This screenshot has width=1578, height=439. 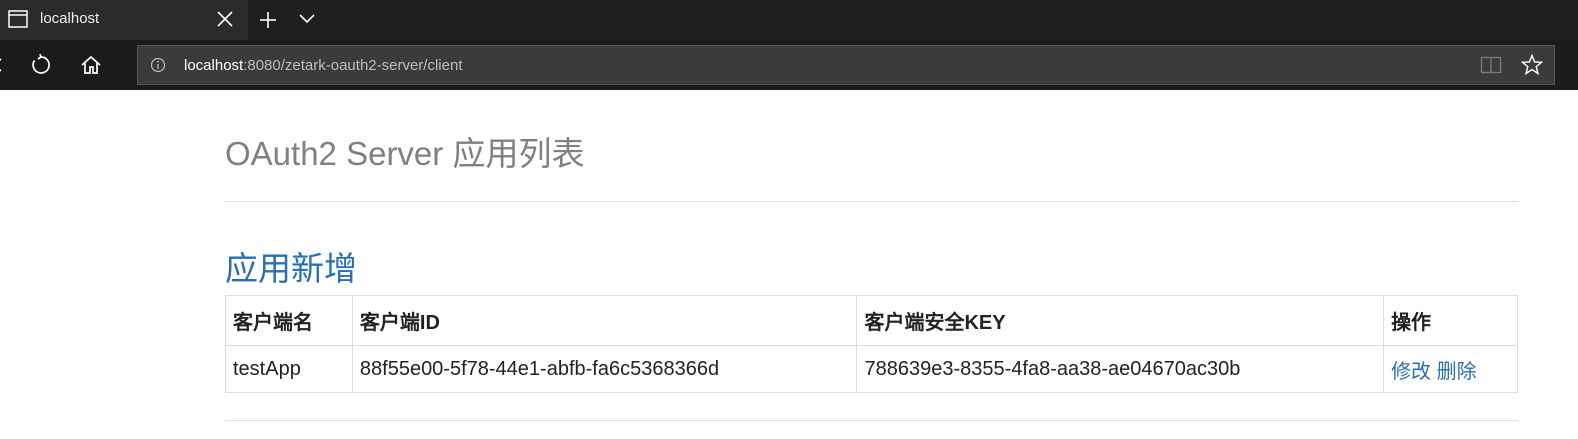 What do you see at coordinates (41, 67) in the screenshot?
I see `refresh-icon` at bounding box center [41, 67].